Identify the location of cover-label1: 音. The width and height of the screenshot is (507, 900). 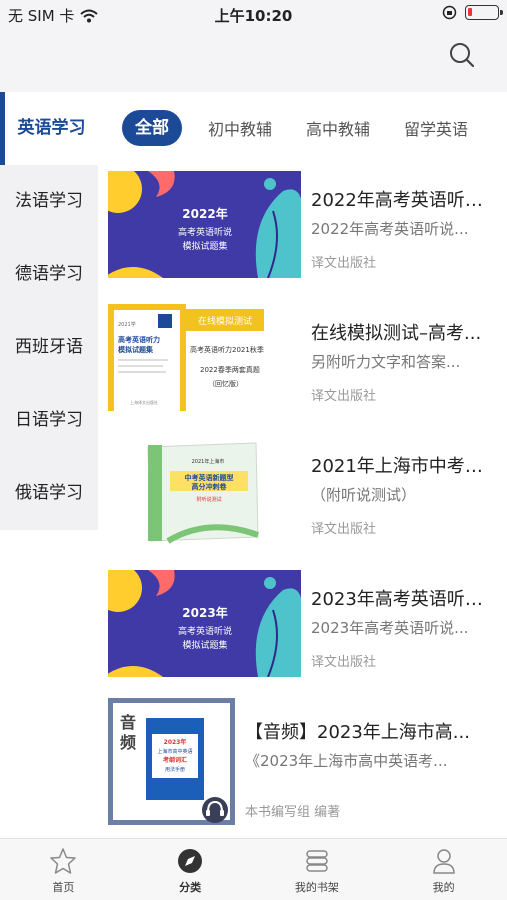
(128, 722).